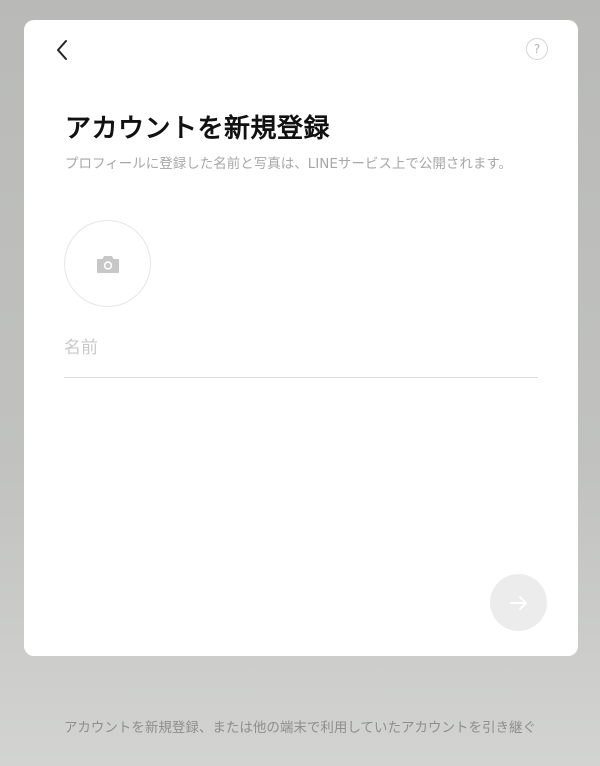  Describe the element at coordinates (198, 129) in the screenshot. I see `page-title: アカウントを新規登録` at that location.